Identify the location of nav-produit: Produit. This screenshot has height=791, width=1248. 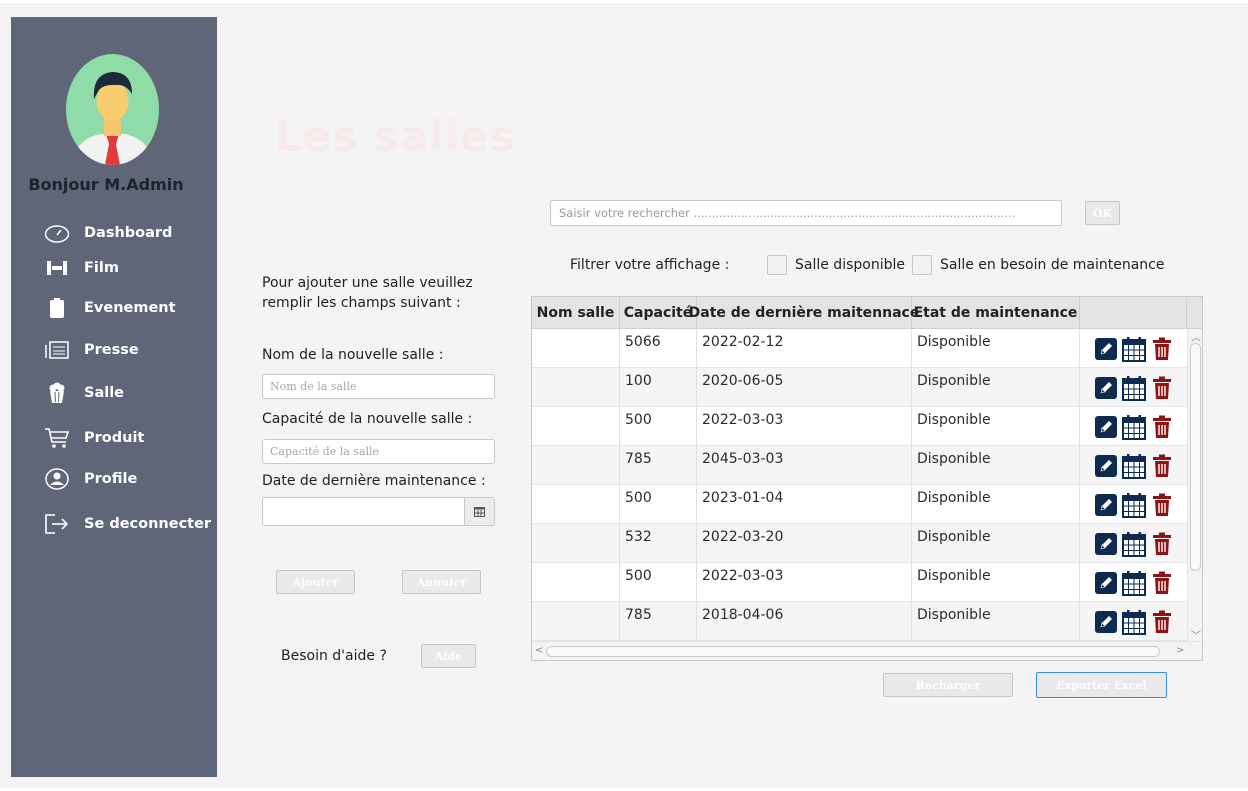
(93, 438).